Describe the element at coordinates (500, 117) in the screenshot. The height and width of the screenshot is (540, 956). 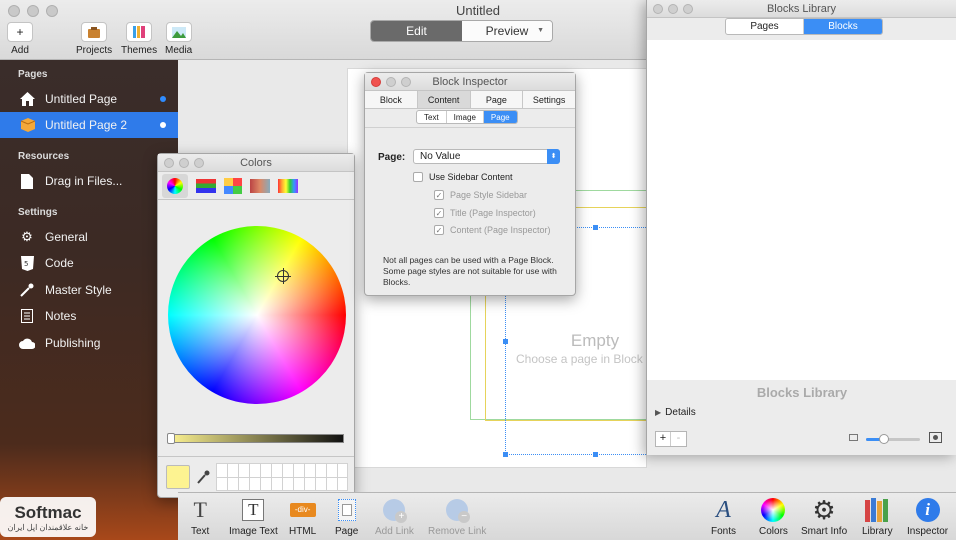
I see `subtab-page: Page` at that location.